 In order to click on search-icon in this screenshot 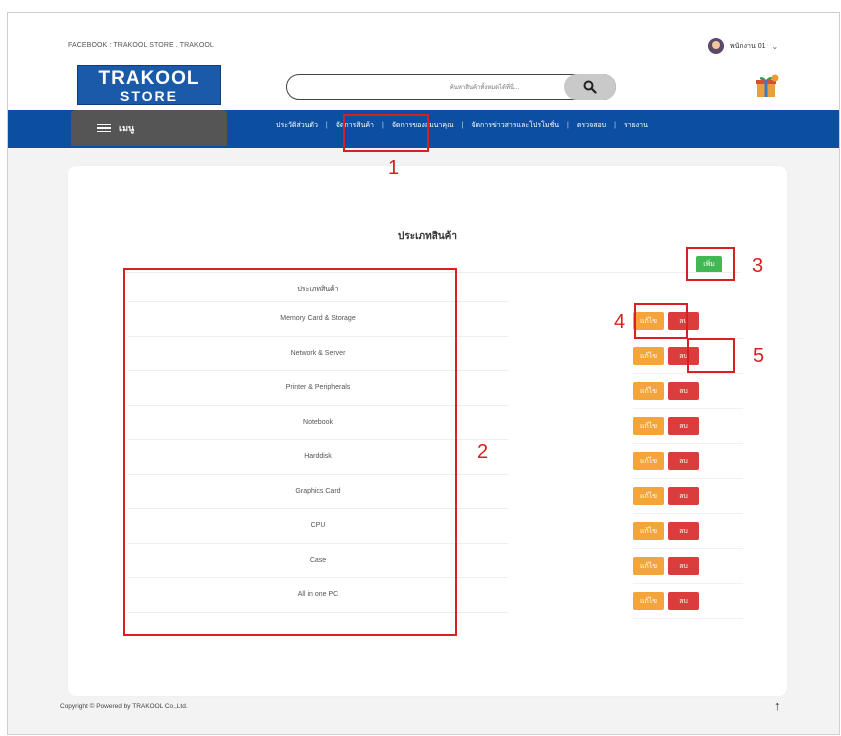, I will do `click(590, 87)`.